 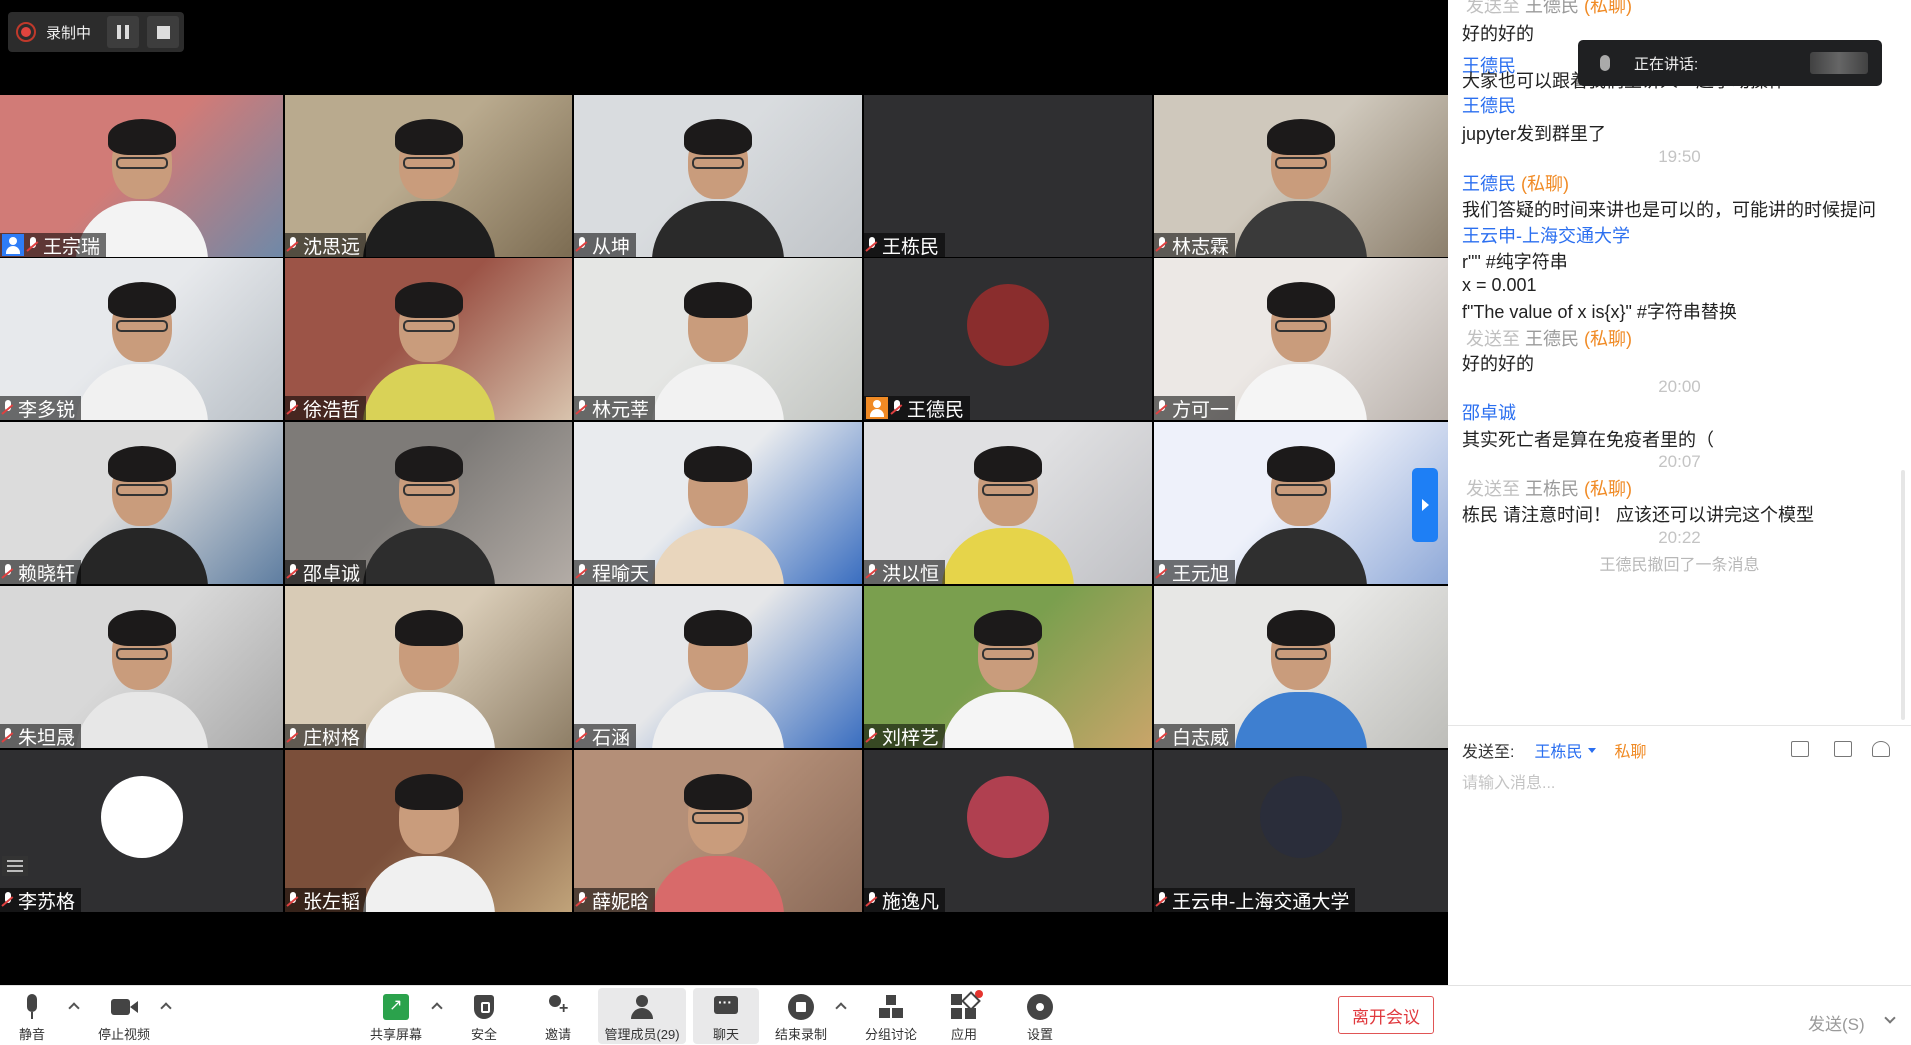 What do you see at coordinates (326, 408) in the screenshot?
I see `participant-name-tag: 徐浩哲` at bounding box center [326, 408].